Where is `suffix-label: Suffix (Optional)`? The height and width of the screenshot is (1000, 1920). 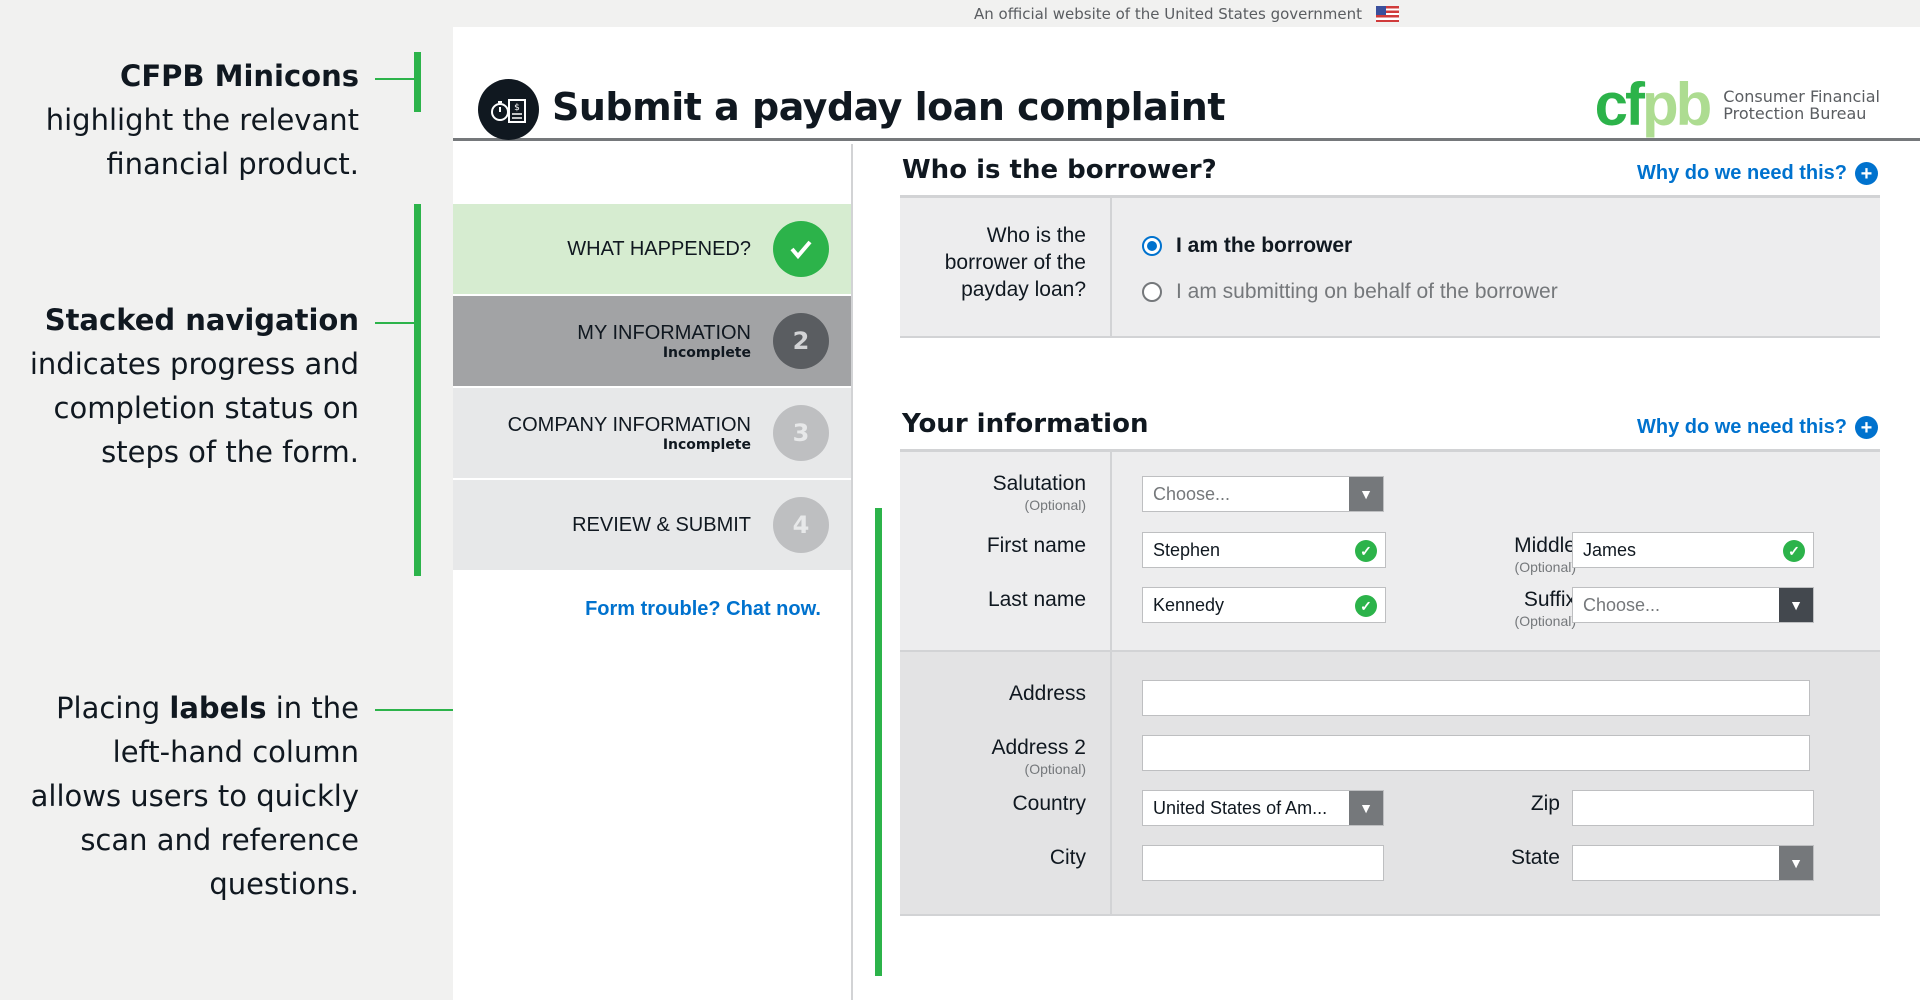
suffix-label: Suffix (Optional) is located at coordinates (1545, 608).